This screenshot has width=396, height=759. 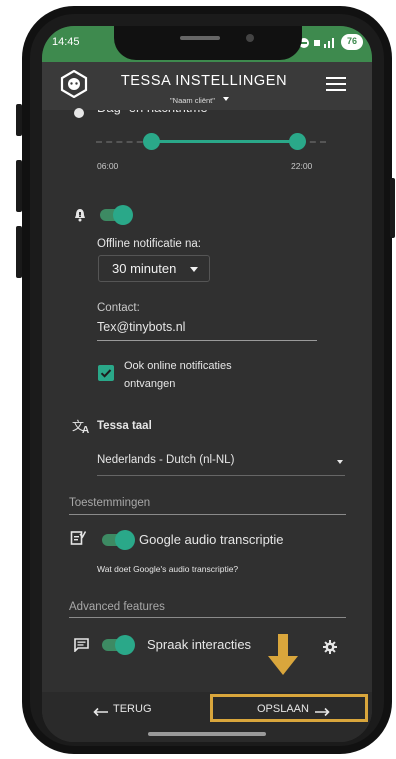 What do you see at coordinates (207, 734) in the screenshot?
I see `home-indicator` at bounding box center [207, 734].